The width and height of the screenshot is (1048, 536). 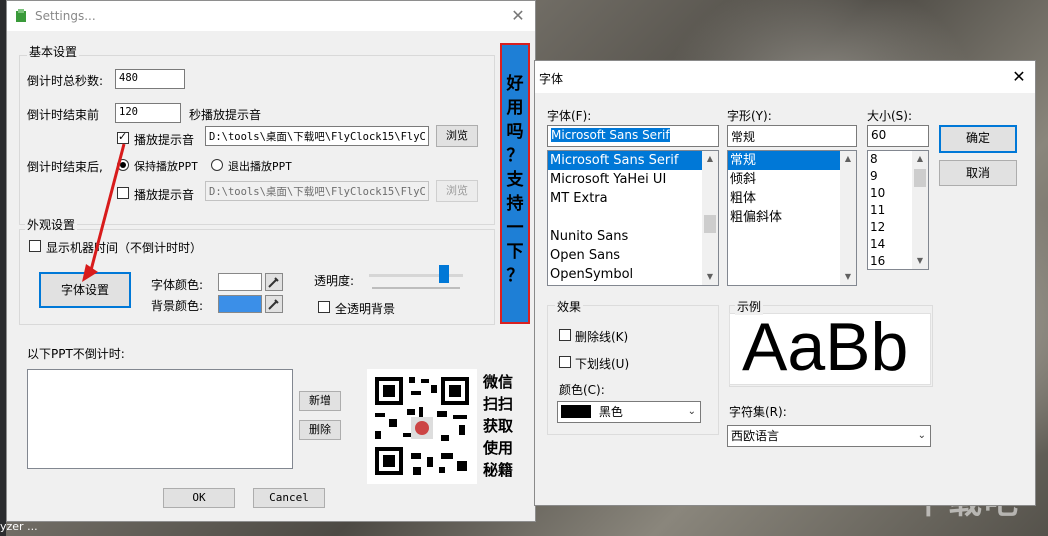 What do you see at coordinates (51, 224) in the screenshot?
I see `appearance-group-title: 外观设置` at bounding box center [51, 224].